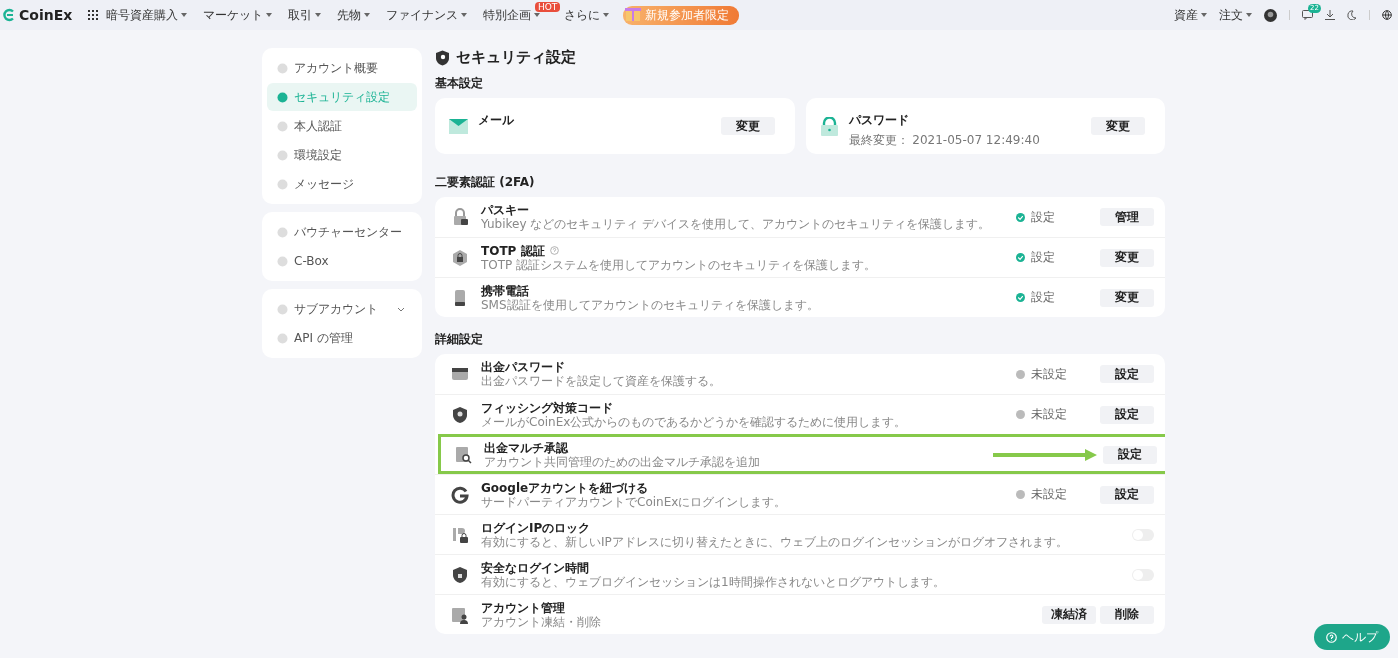  What do you see at coordinates (342, 126) in the screenshot?
I see `sidebar-item: 本人認証` at bounding box center [342, 126].